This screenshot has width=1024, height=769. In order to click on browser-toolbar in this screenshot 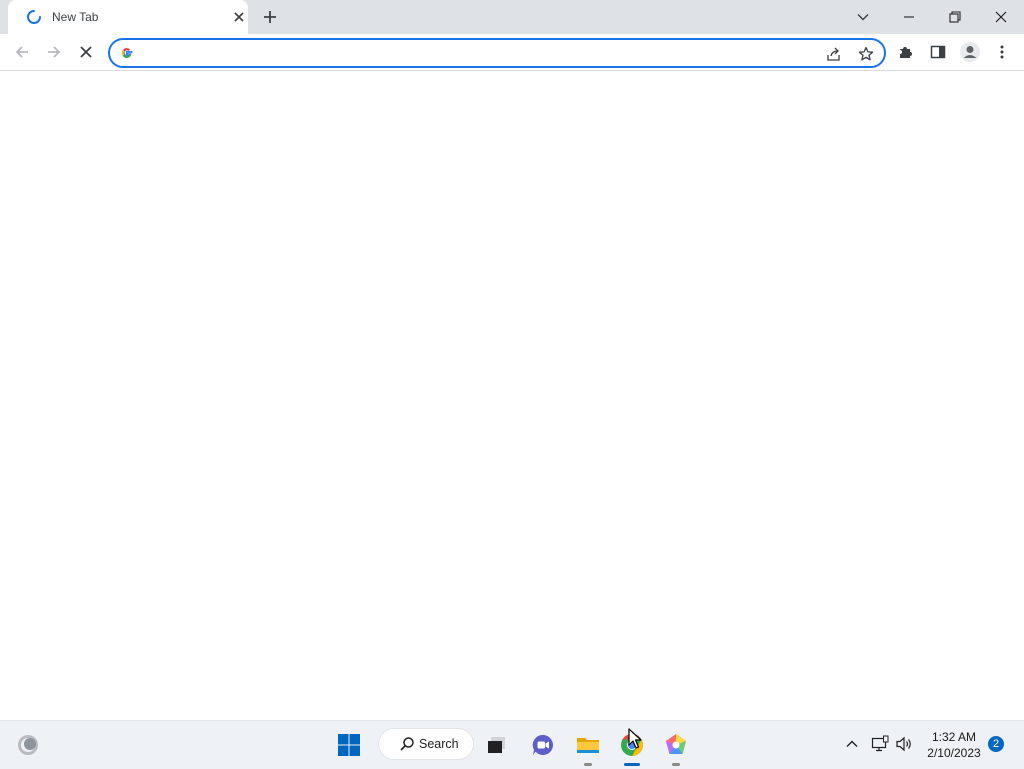, I will do `click(512, 52)`.